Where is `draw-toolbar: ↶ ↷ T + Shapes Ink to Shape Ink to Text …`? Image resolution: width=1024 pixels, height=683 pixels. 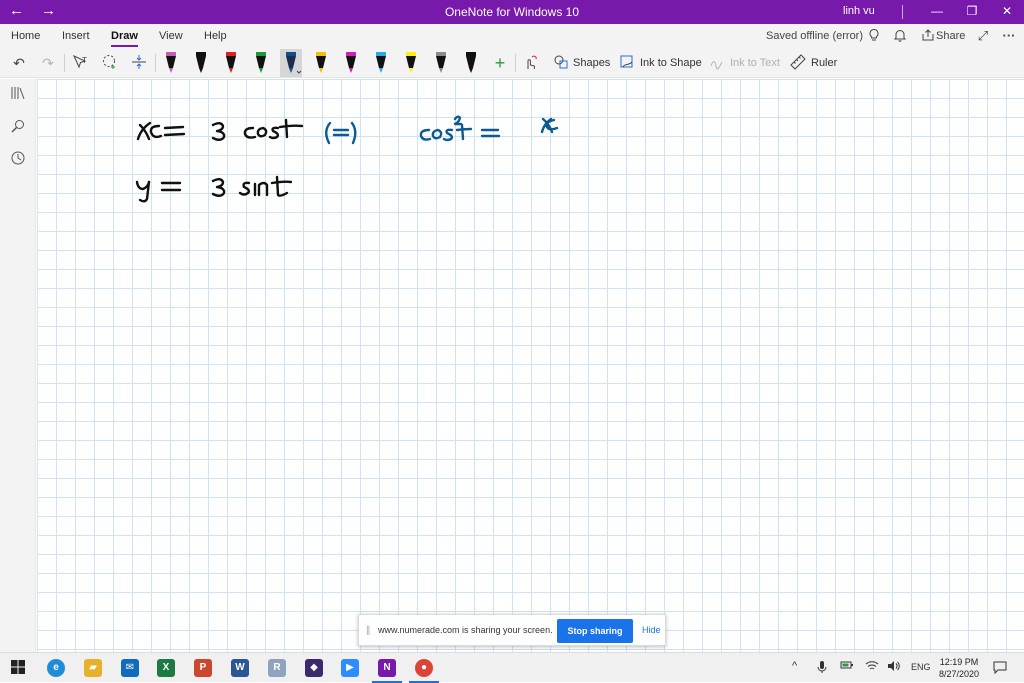
draw-toolbar: ↶ ↷ T + Shapes Ink to Shape Ink to Text … is located at coordinates (512, 63).